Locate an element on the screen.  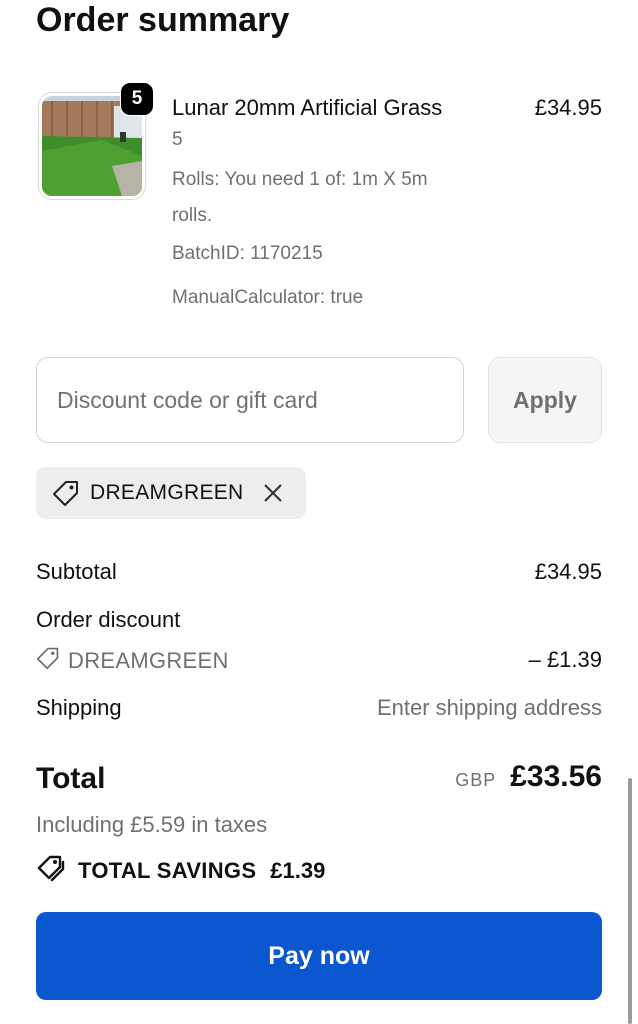
product-name: Lunar 20mm Artificial Grass is located at coordinates (307, 107).